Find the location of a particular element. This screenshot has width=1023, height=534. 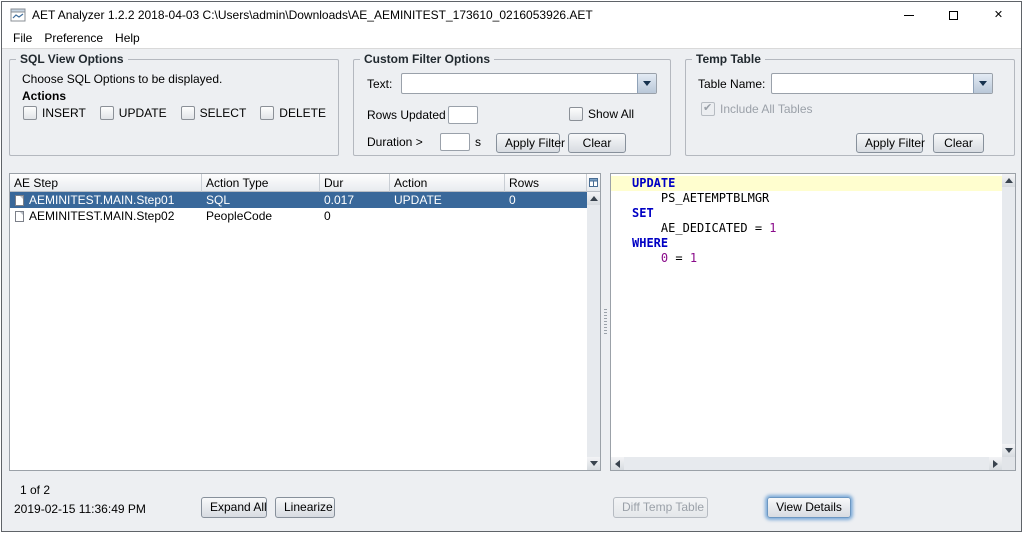

show-all-label: Show All is located at coordinates (611, 114).